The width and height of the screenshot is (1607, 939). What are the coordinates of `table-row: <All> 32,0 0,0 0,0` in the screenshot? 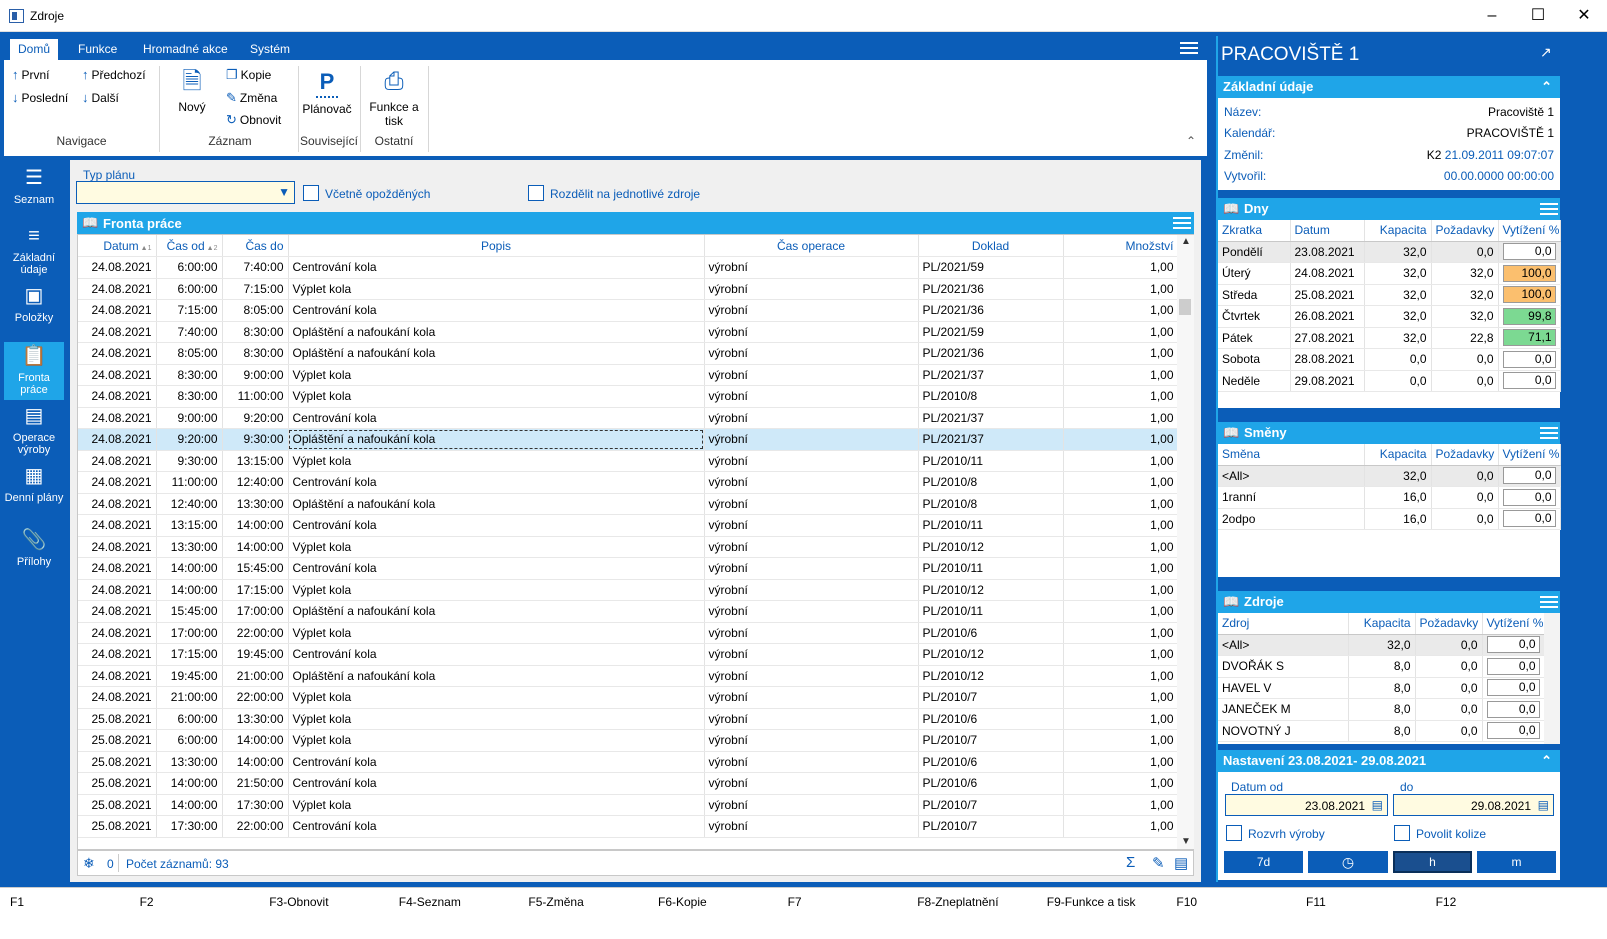 It's located at (1381, 645).